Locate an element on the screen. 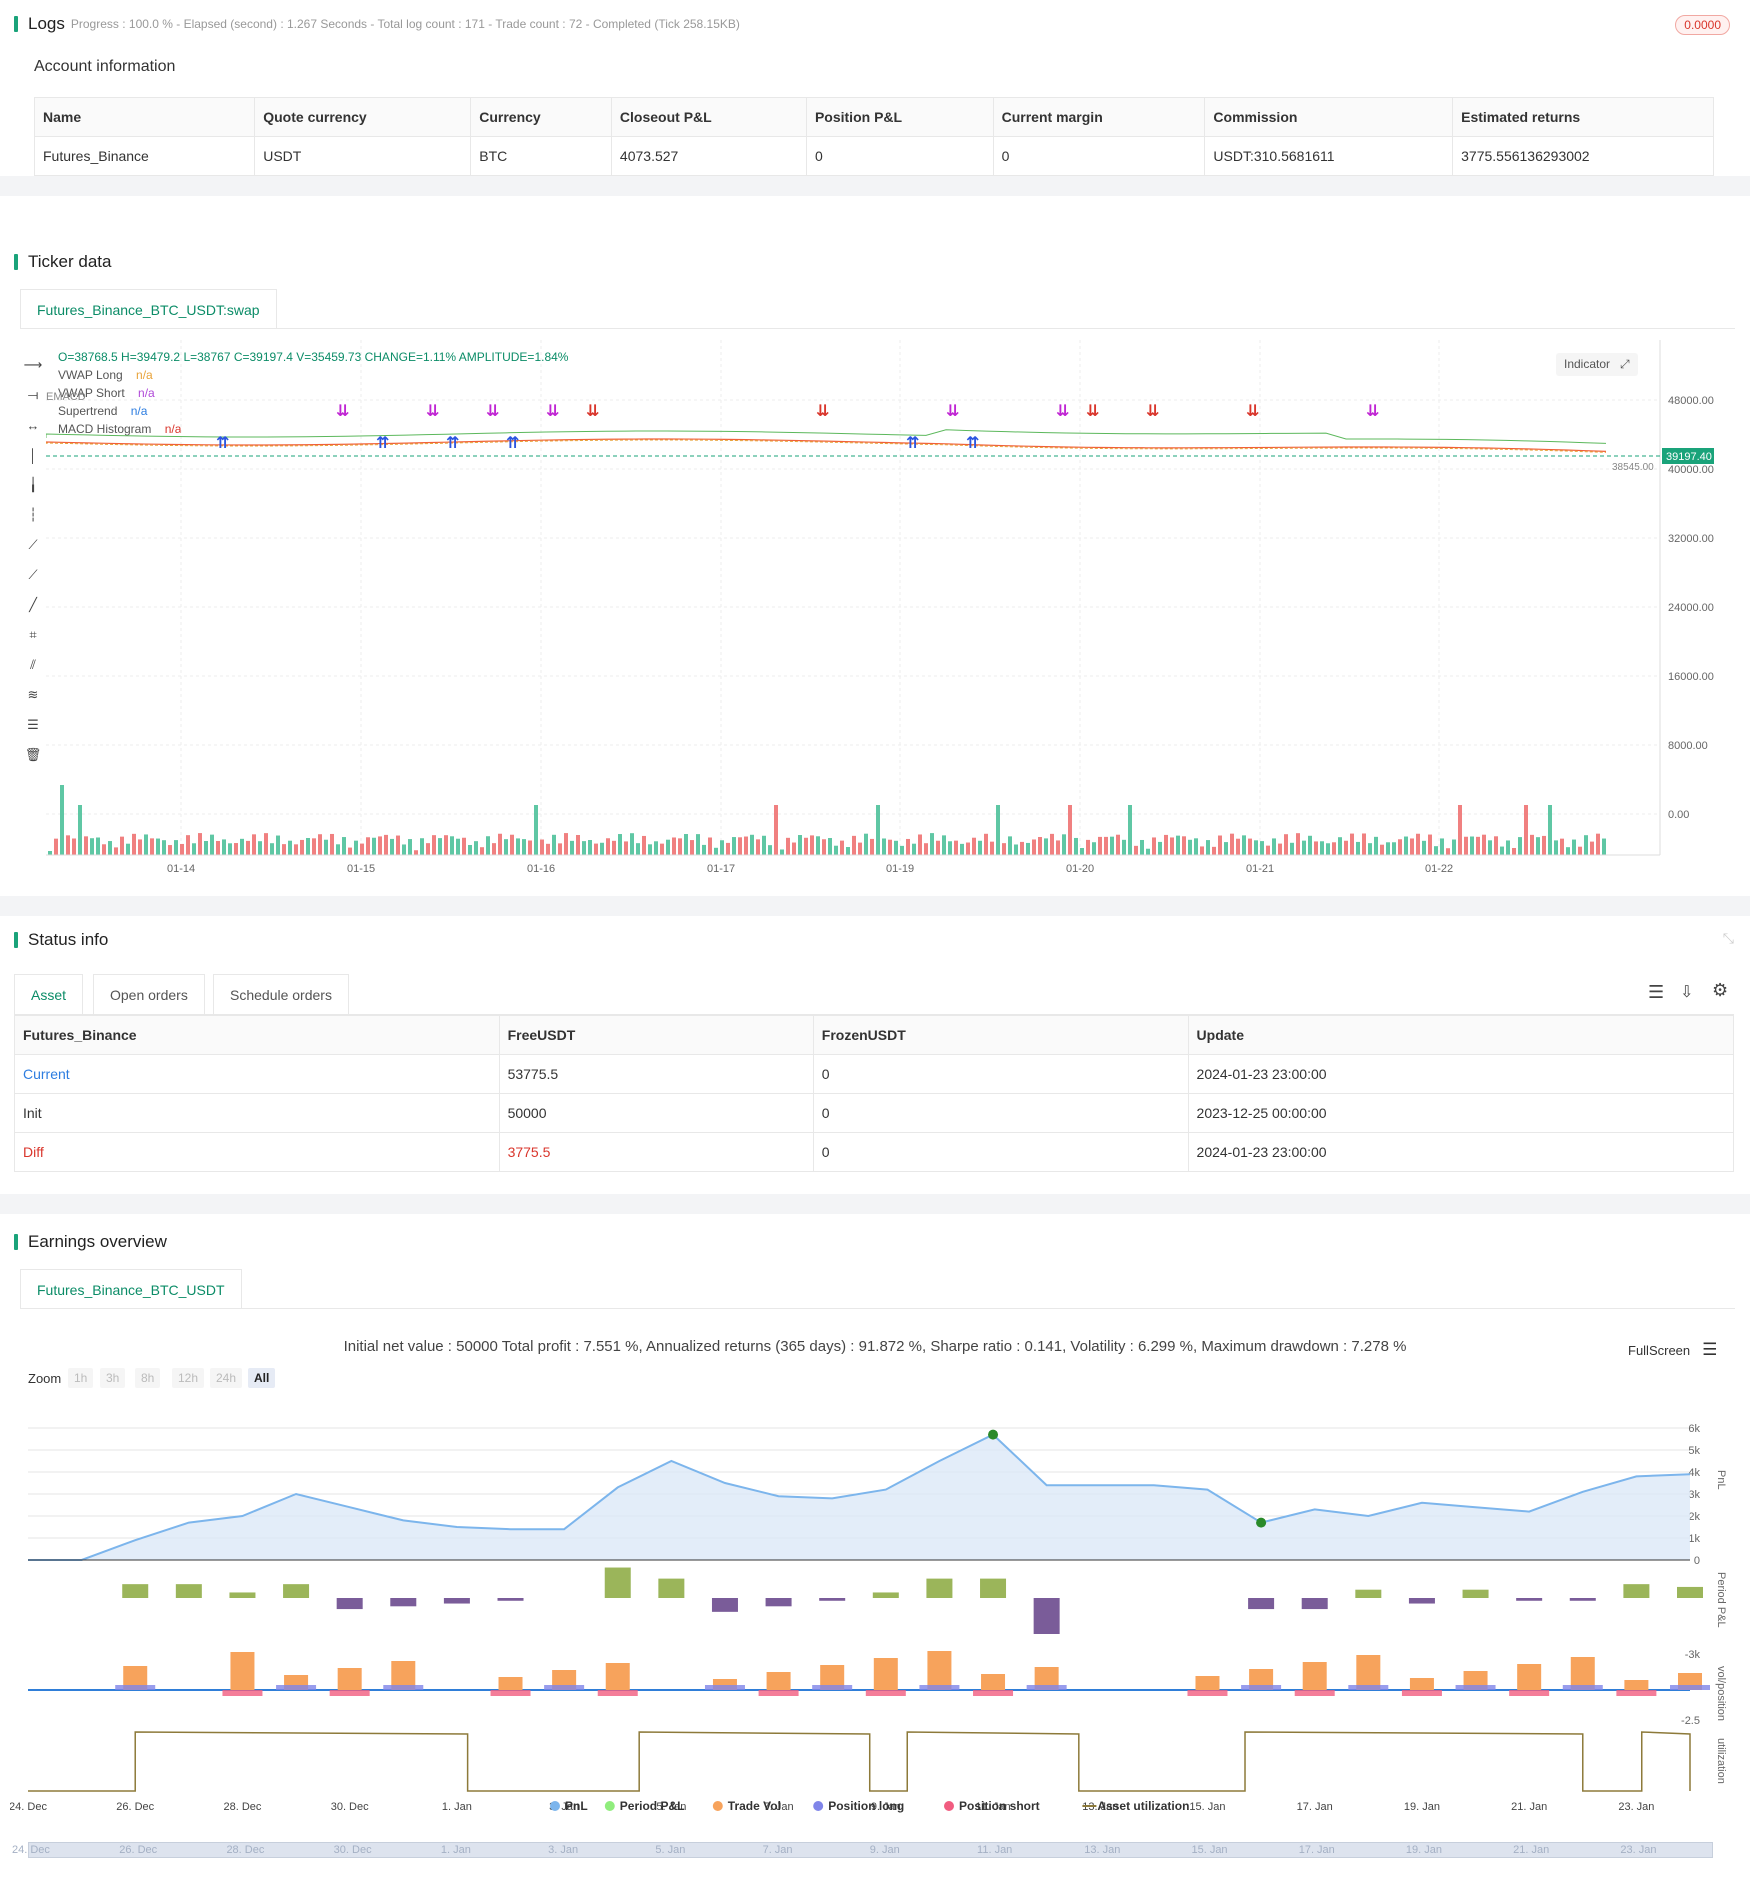 This screenshot has height=1891, width=1750. delete-drawings-icon: 🗑 is located at coordinates (33, 755).